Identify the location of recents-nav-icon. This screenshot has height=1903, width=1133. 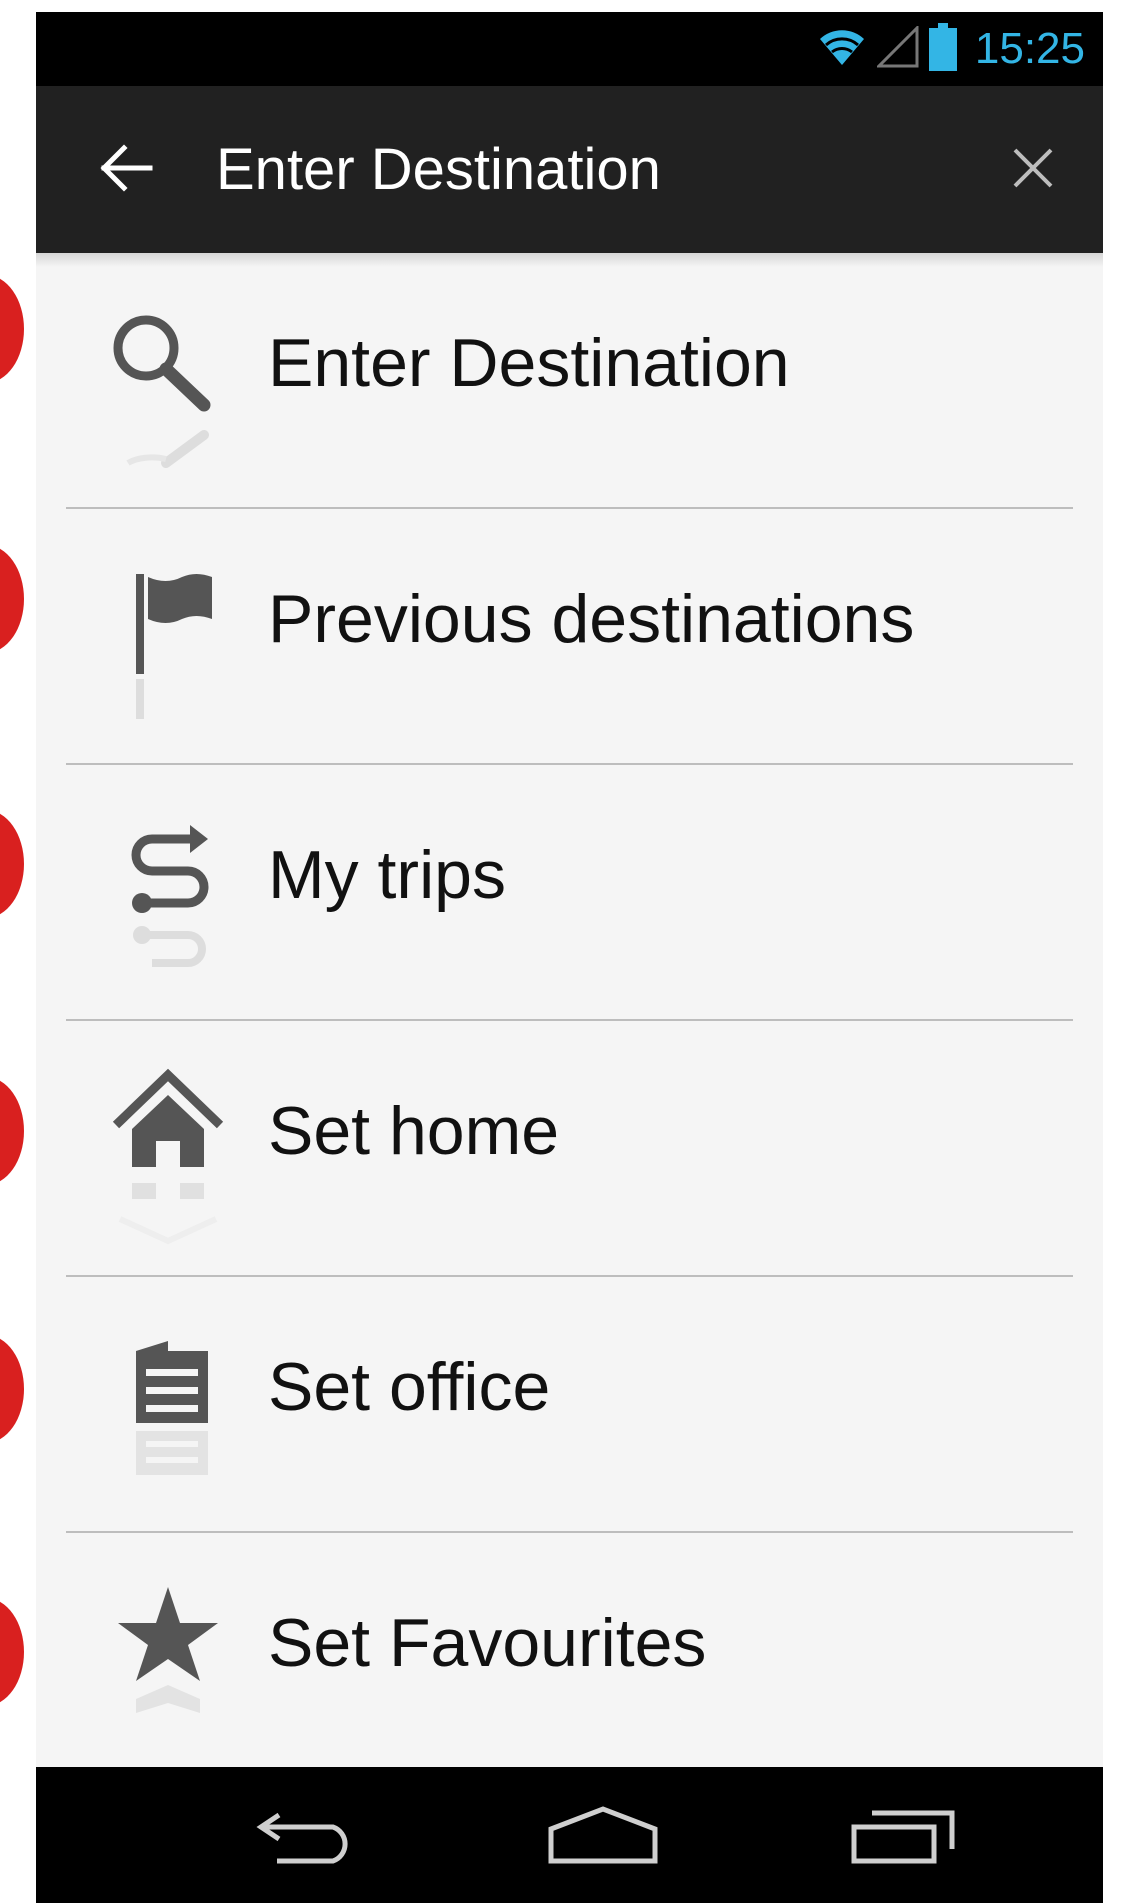
(903, 1837).